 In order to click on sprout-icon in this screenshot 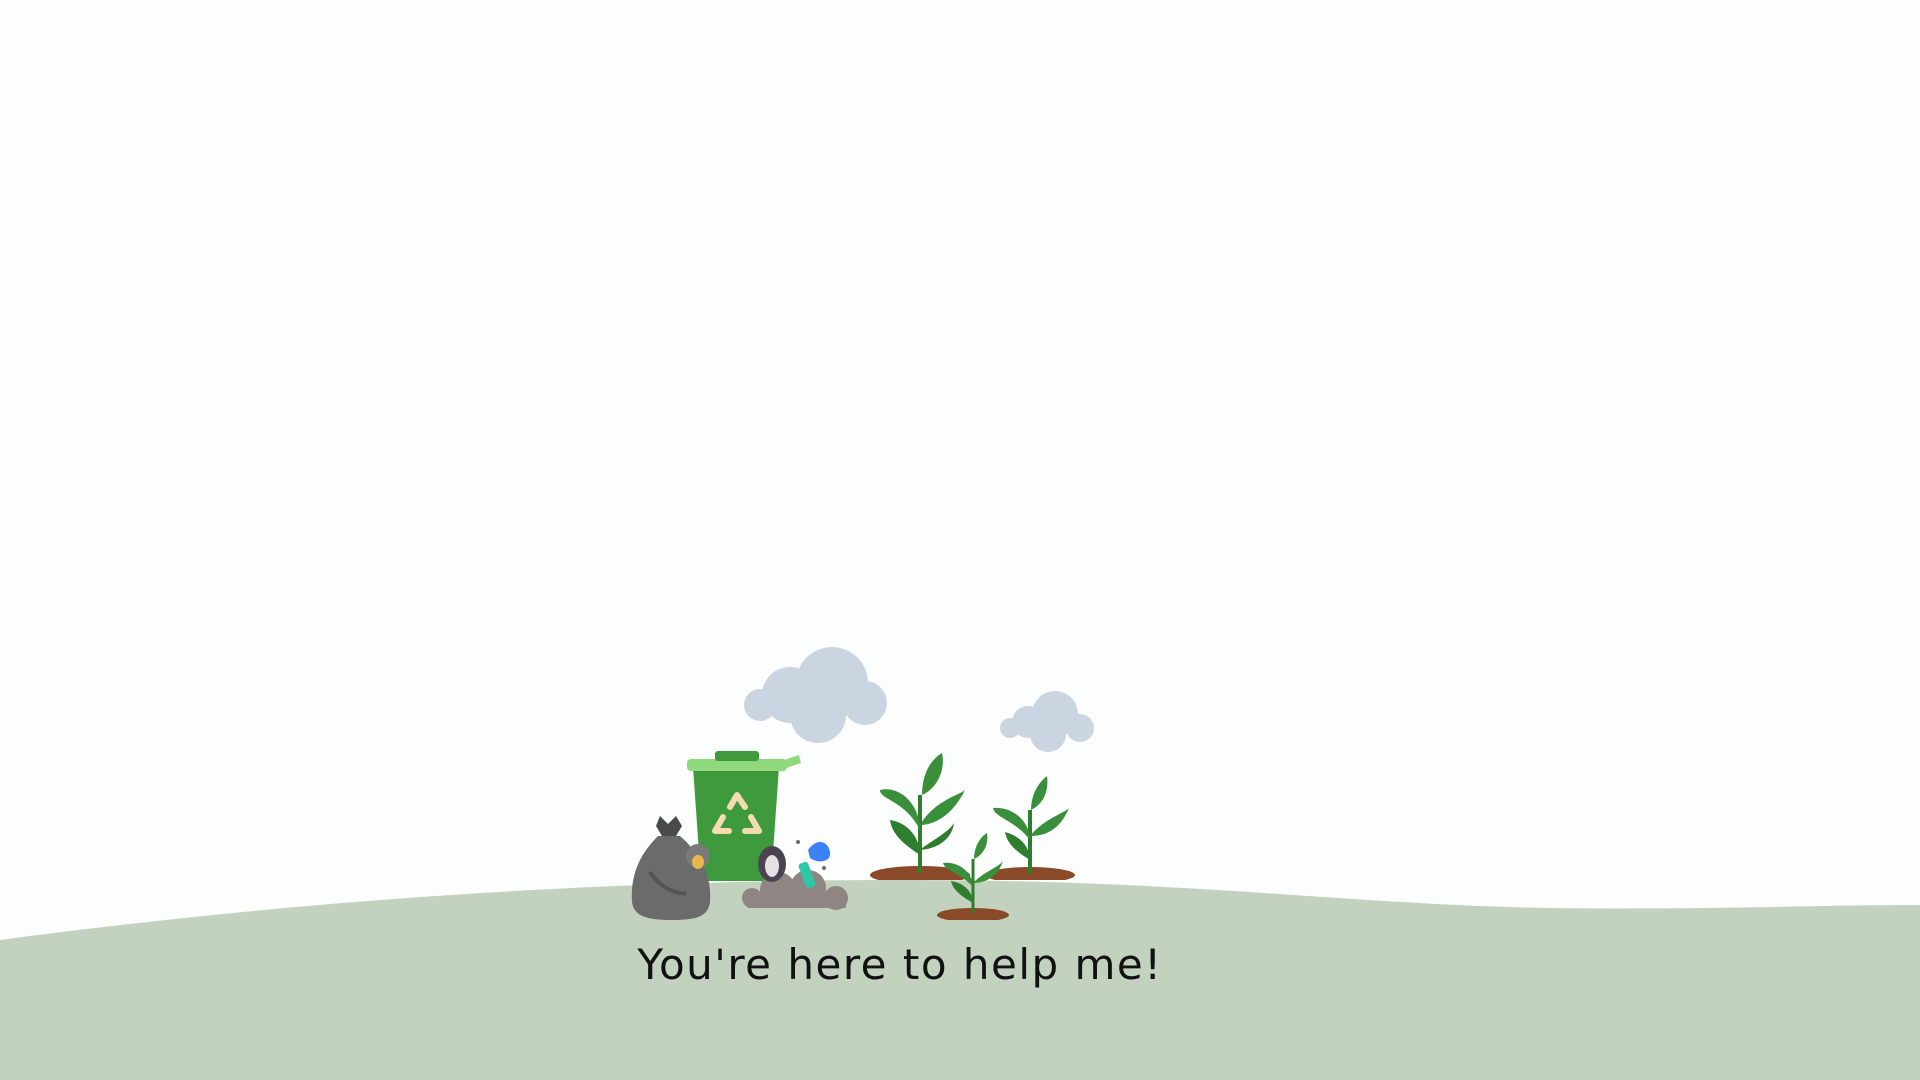, I will do `click(973, 876)`.